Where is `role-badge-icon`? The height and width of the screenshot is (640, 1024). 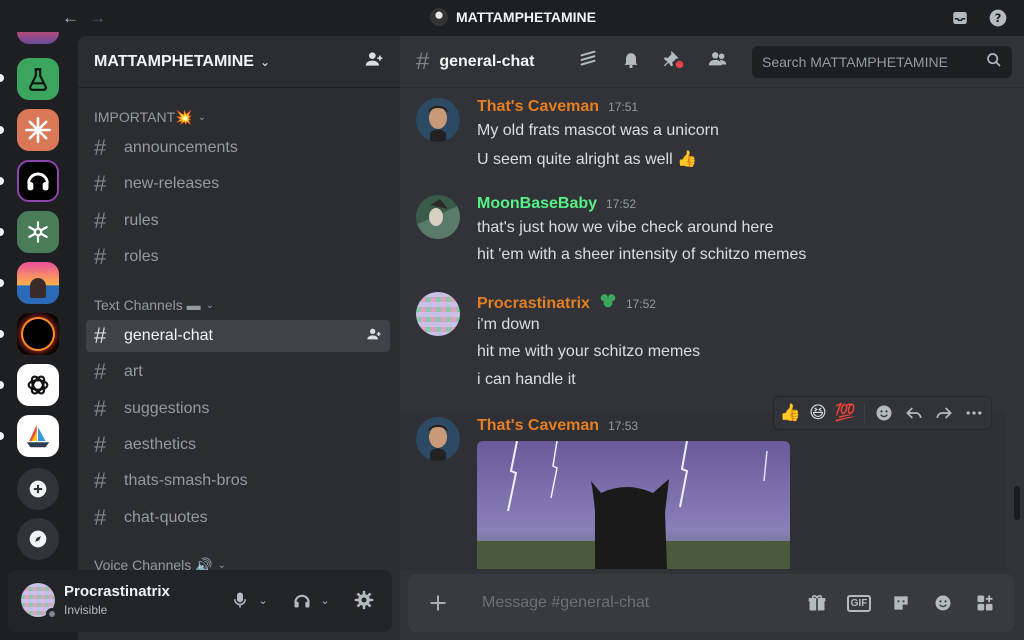
role-badge-icon is located at coordinates (608, 302).